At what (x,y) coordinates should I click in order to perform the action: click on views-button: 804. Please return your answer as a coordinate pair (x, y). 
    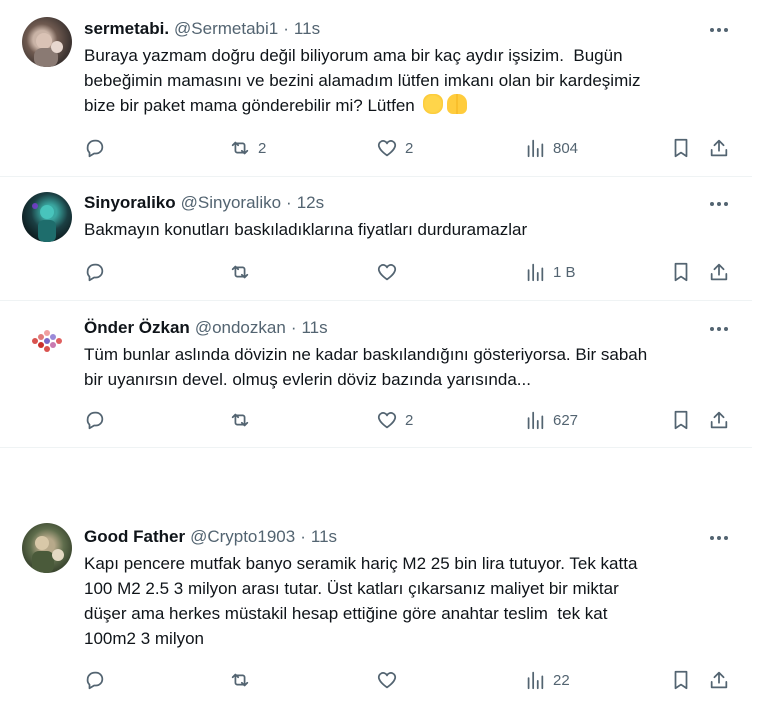
    Looking at the image, I should click on (551, 148).